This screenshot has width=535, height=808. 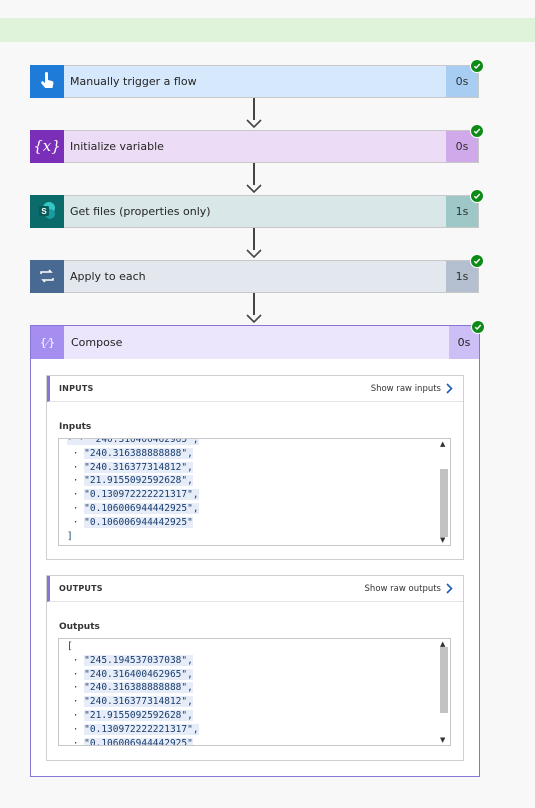 What do you see at coordinates (47, 276) in the screenshot?
I see `loop-icon` at bounding box center [47, 276].